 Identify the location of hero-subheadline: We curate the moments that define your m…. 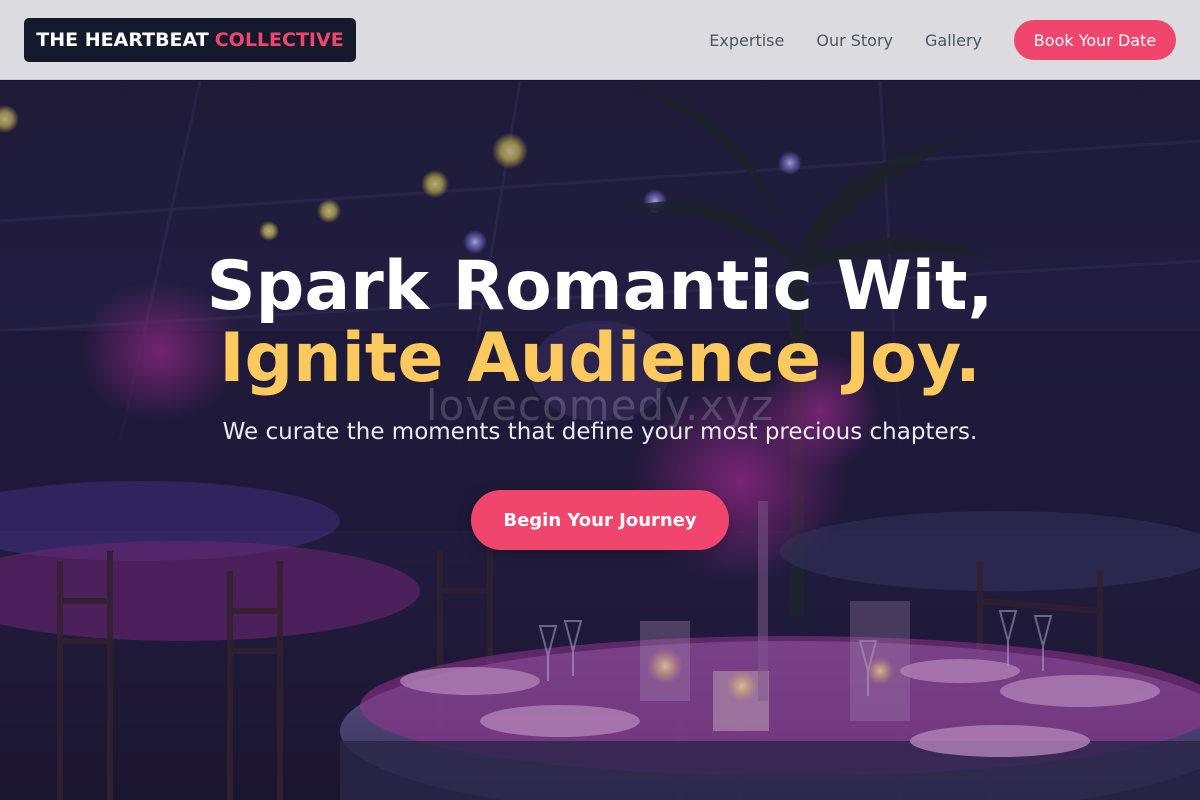
(600, 432).